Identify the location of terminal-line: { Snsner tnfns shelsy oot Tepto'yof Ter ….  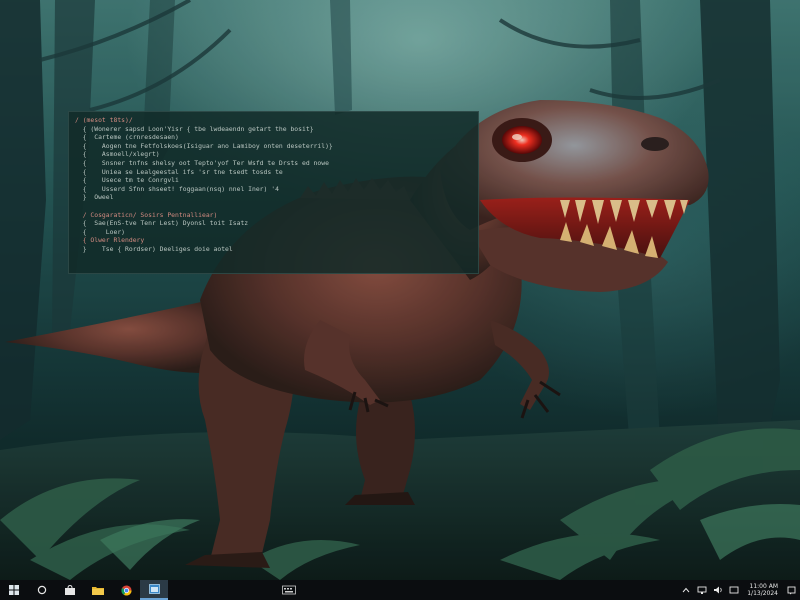
(202, 162).